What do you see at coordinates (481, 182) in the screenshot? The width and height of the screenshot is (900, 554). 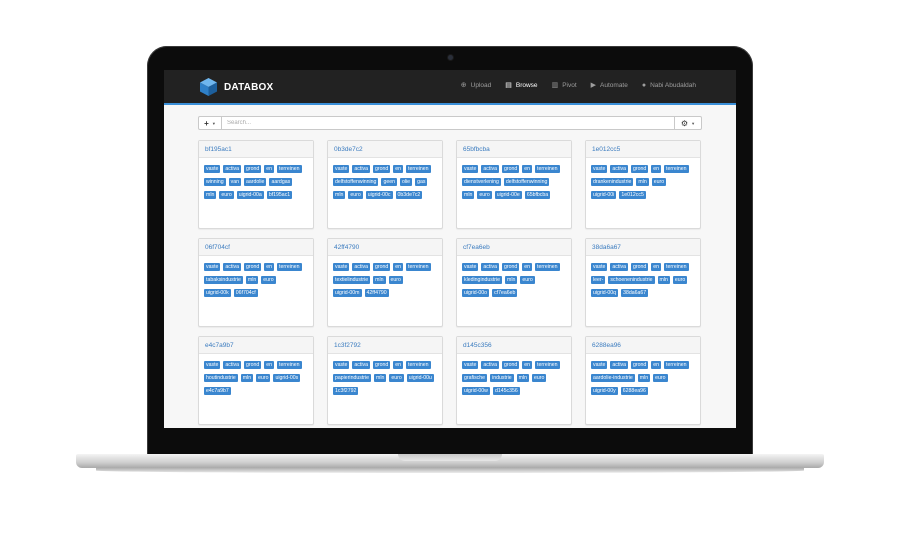 I see `tag: dienstverlening` at bounding box center [481, 182].